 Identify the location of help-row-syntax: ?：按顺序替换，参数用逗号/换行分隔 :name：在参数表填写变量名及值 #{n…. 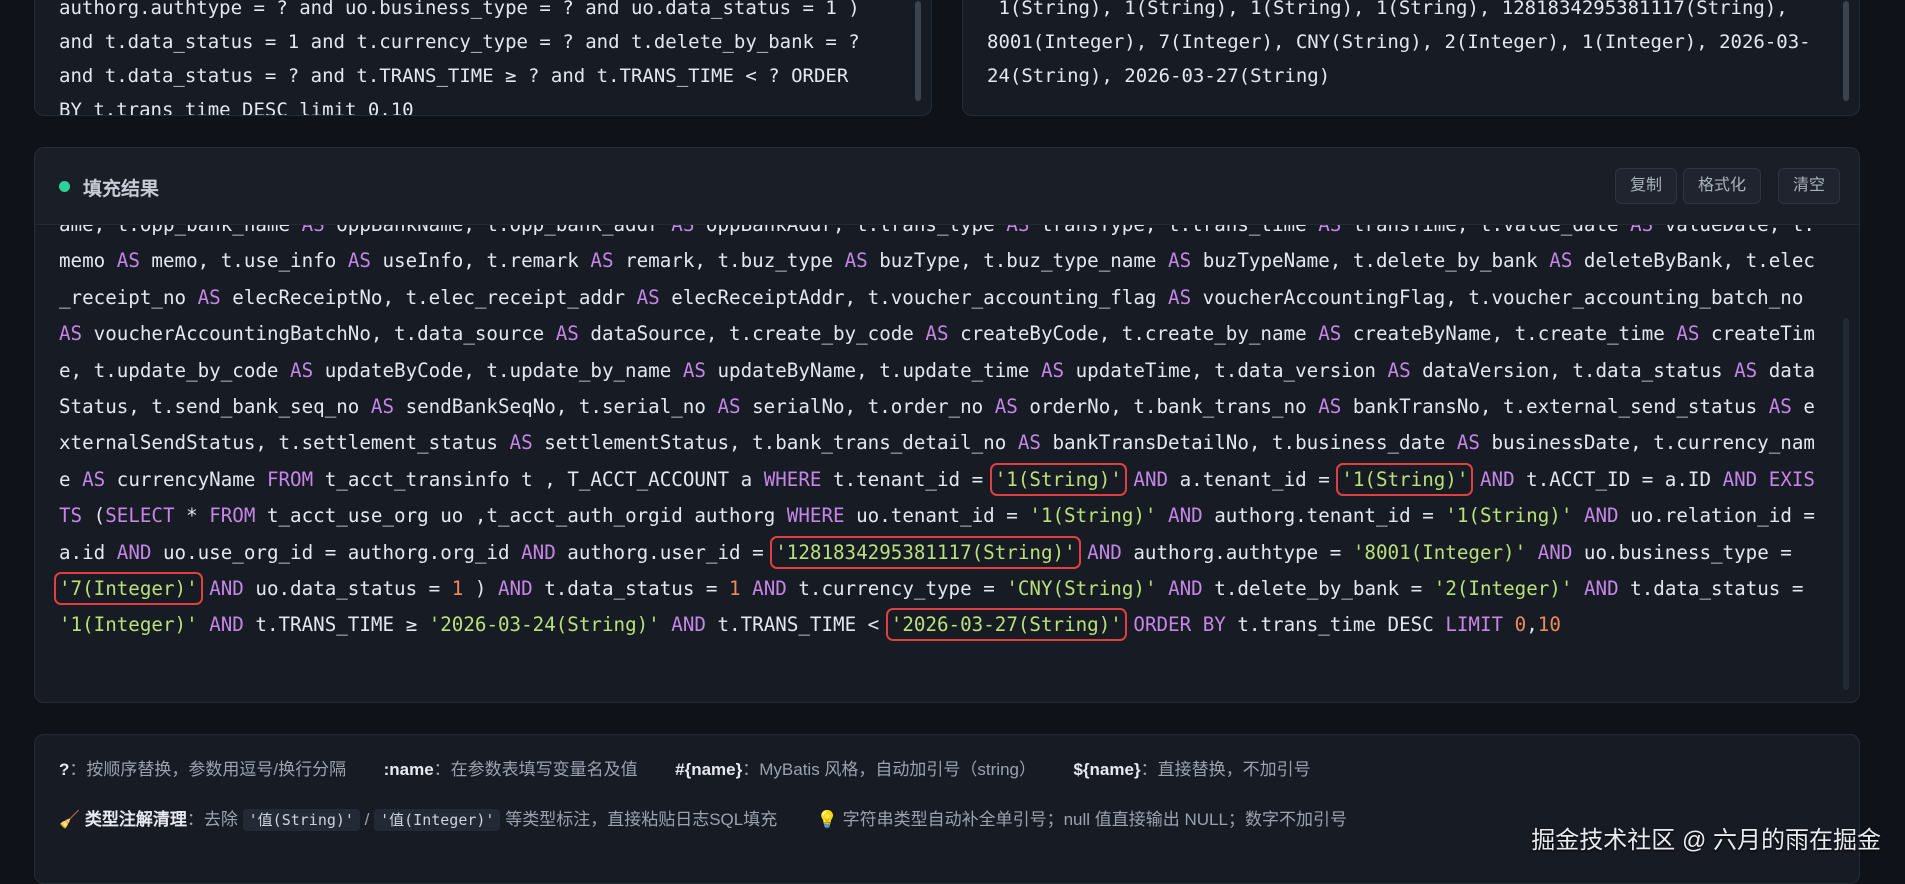
(685, 767).